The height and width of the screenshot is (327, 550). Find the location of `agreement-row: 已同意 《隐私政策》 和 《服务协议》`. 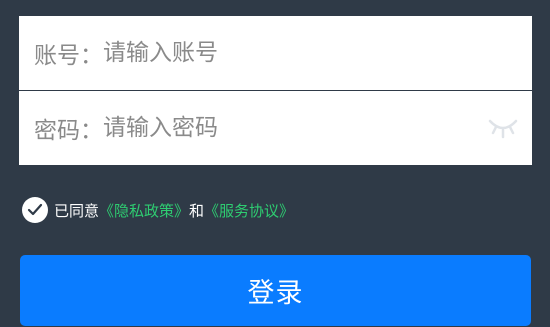

agreement-row: 已同意 《隐私政策》 和 《服务协议》 is located at coordinates (158, 210).